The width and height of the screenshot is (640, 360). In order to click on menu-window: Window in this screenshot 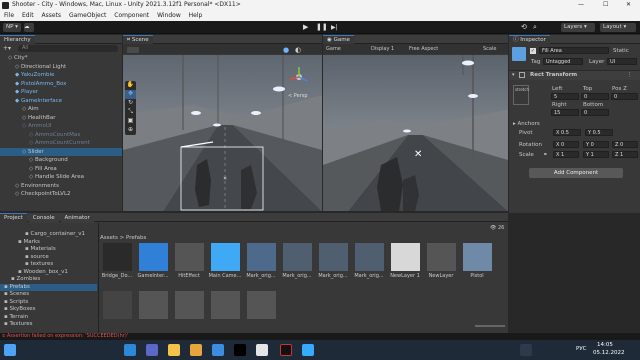, I will do `click(169, 16)`.